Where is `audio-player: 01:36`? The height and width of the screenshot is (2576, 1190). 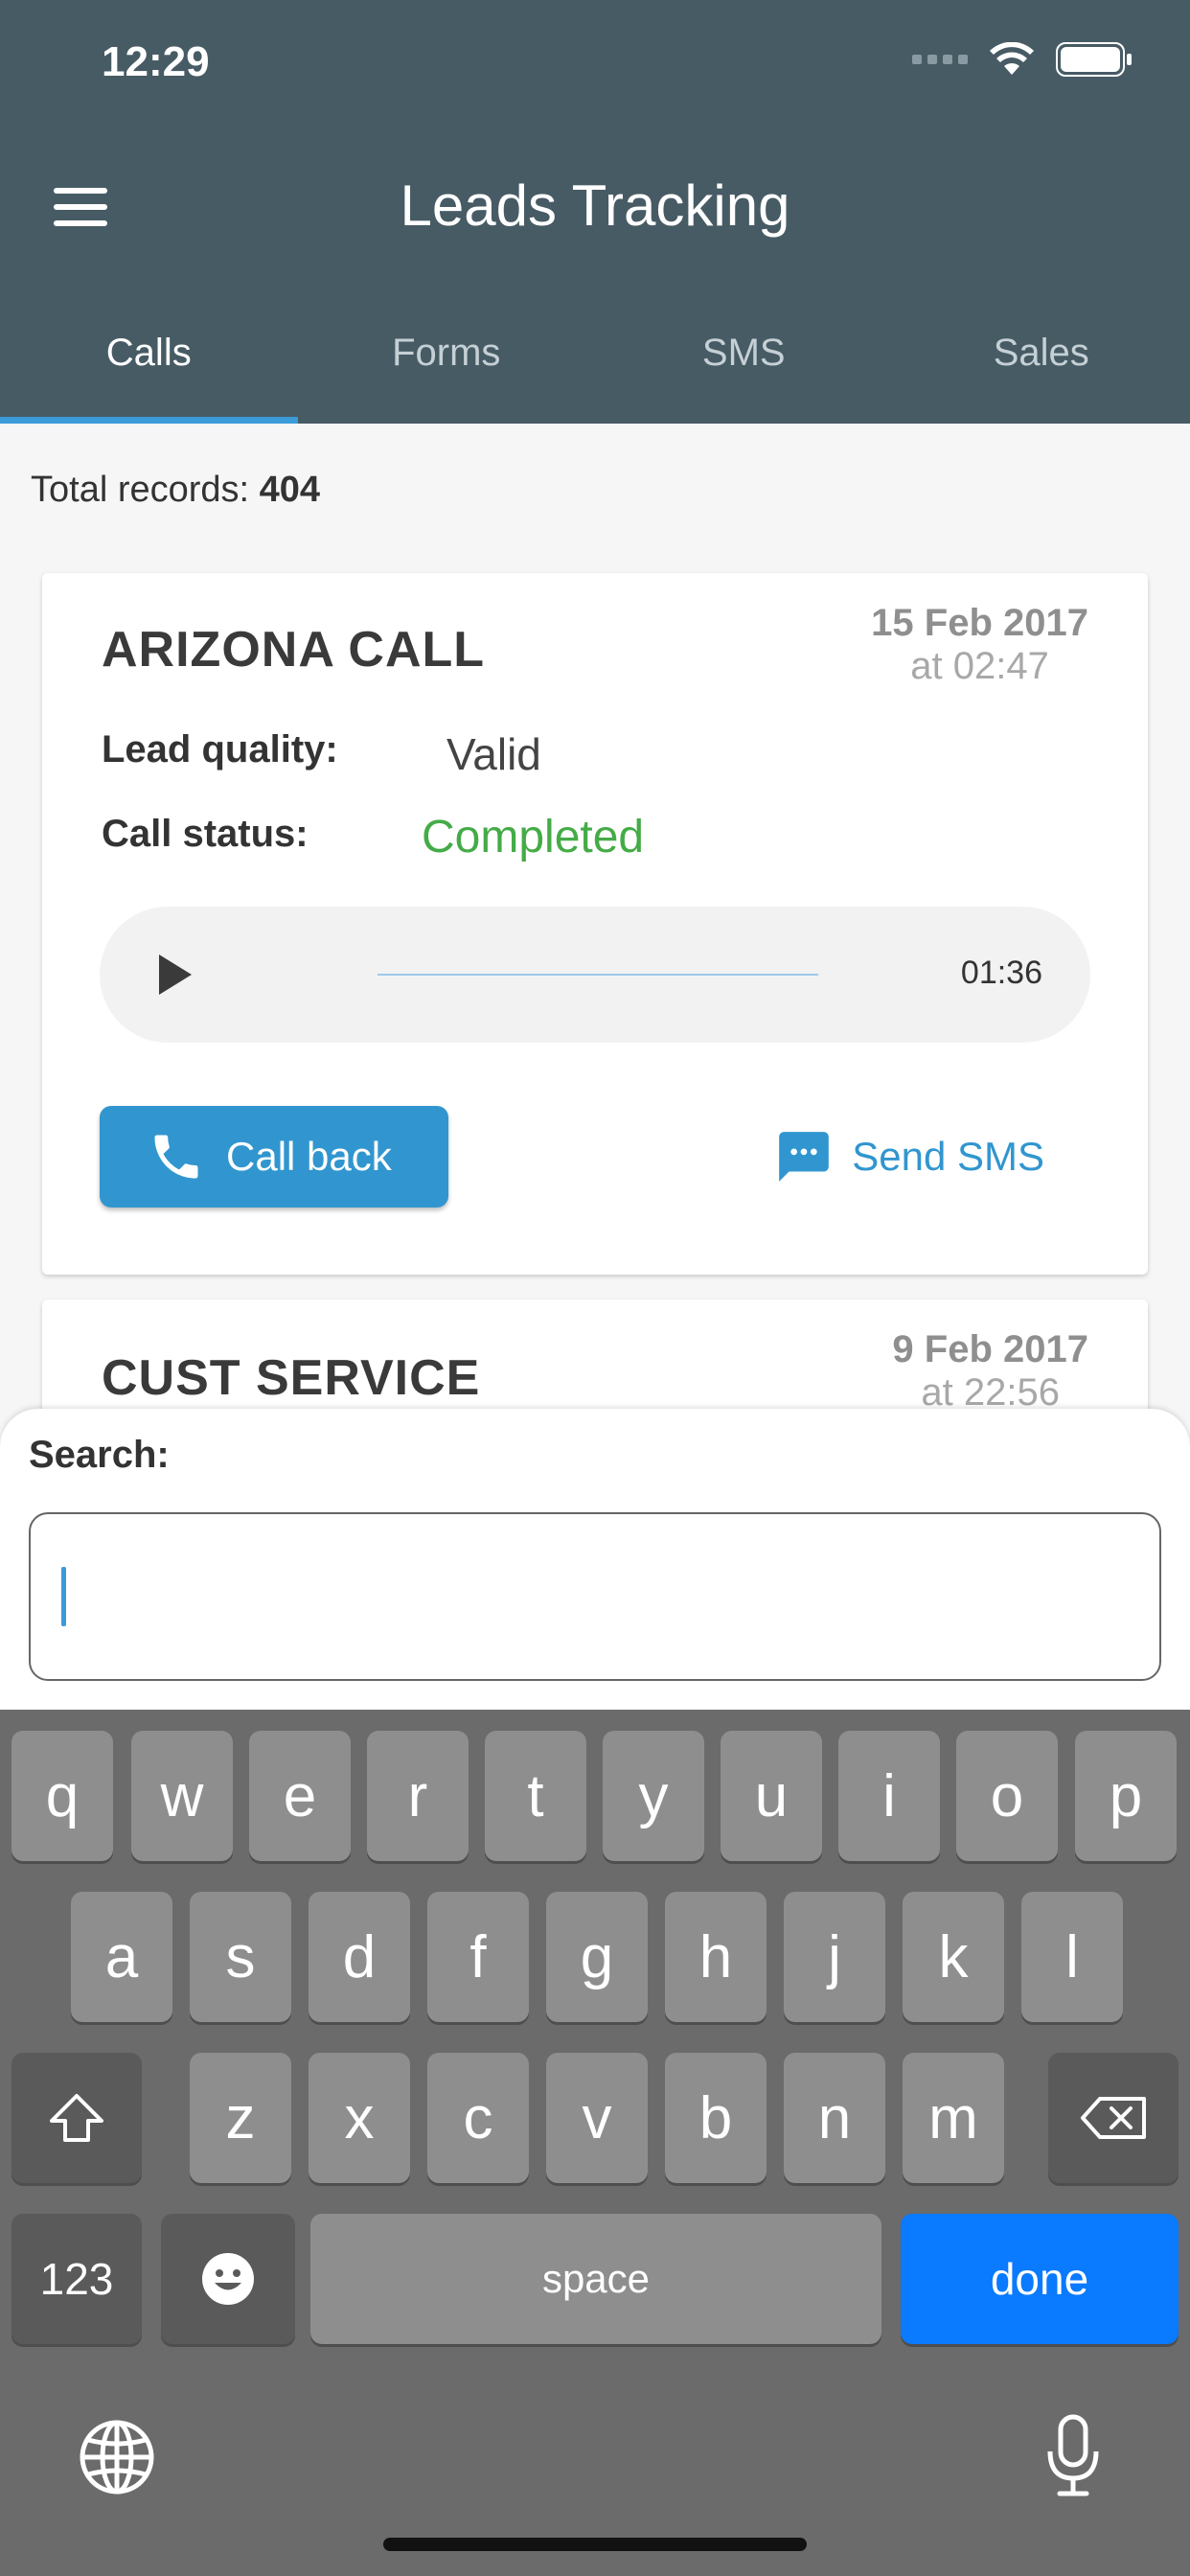
audio-player: 01:36 is located at coordinates (595, 975).